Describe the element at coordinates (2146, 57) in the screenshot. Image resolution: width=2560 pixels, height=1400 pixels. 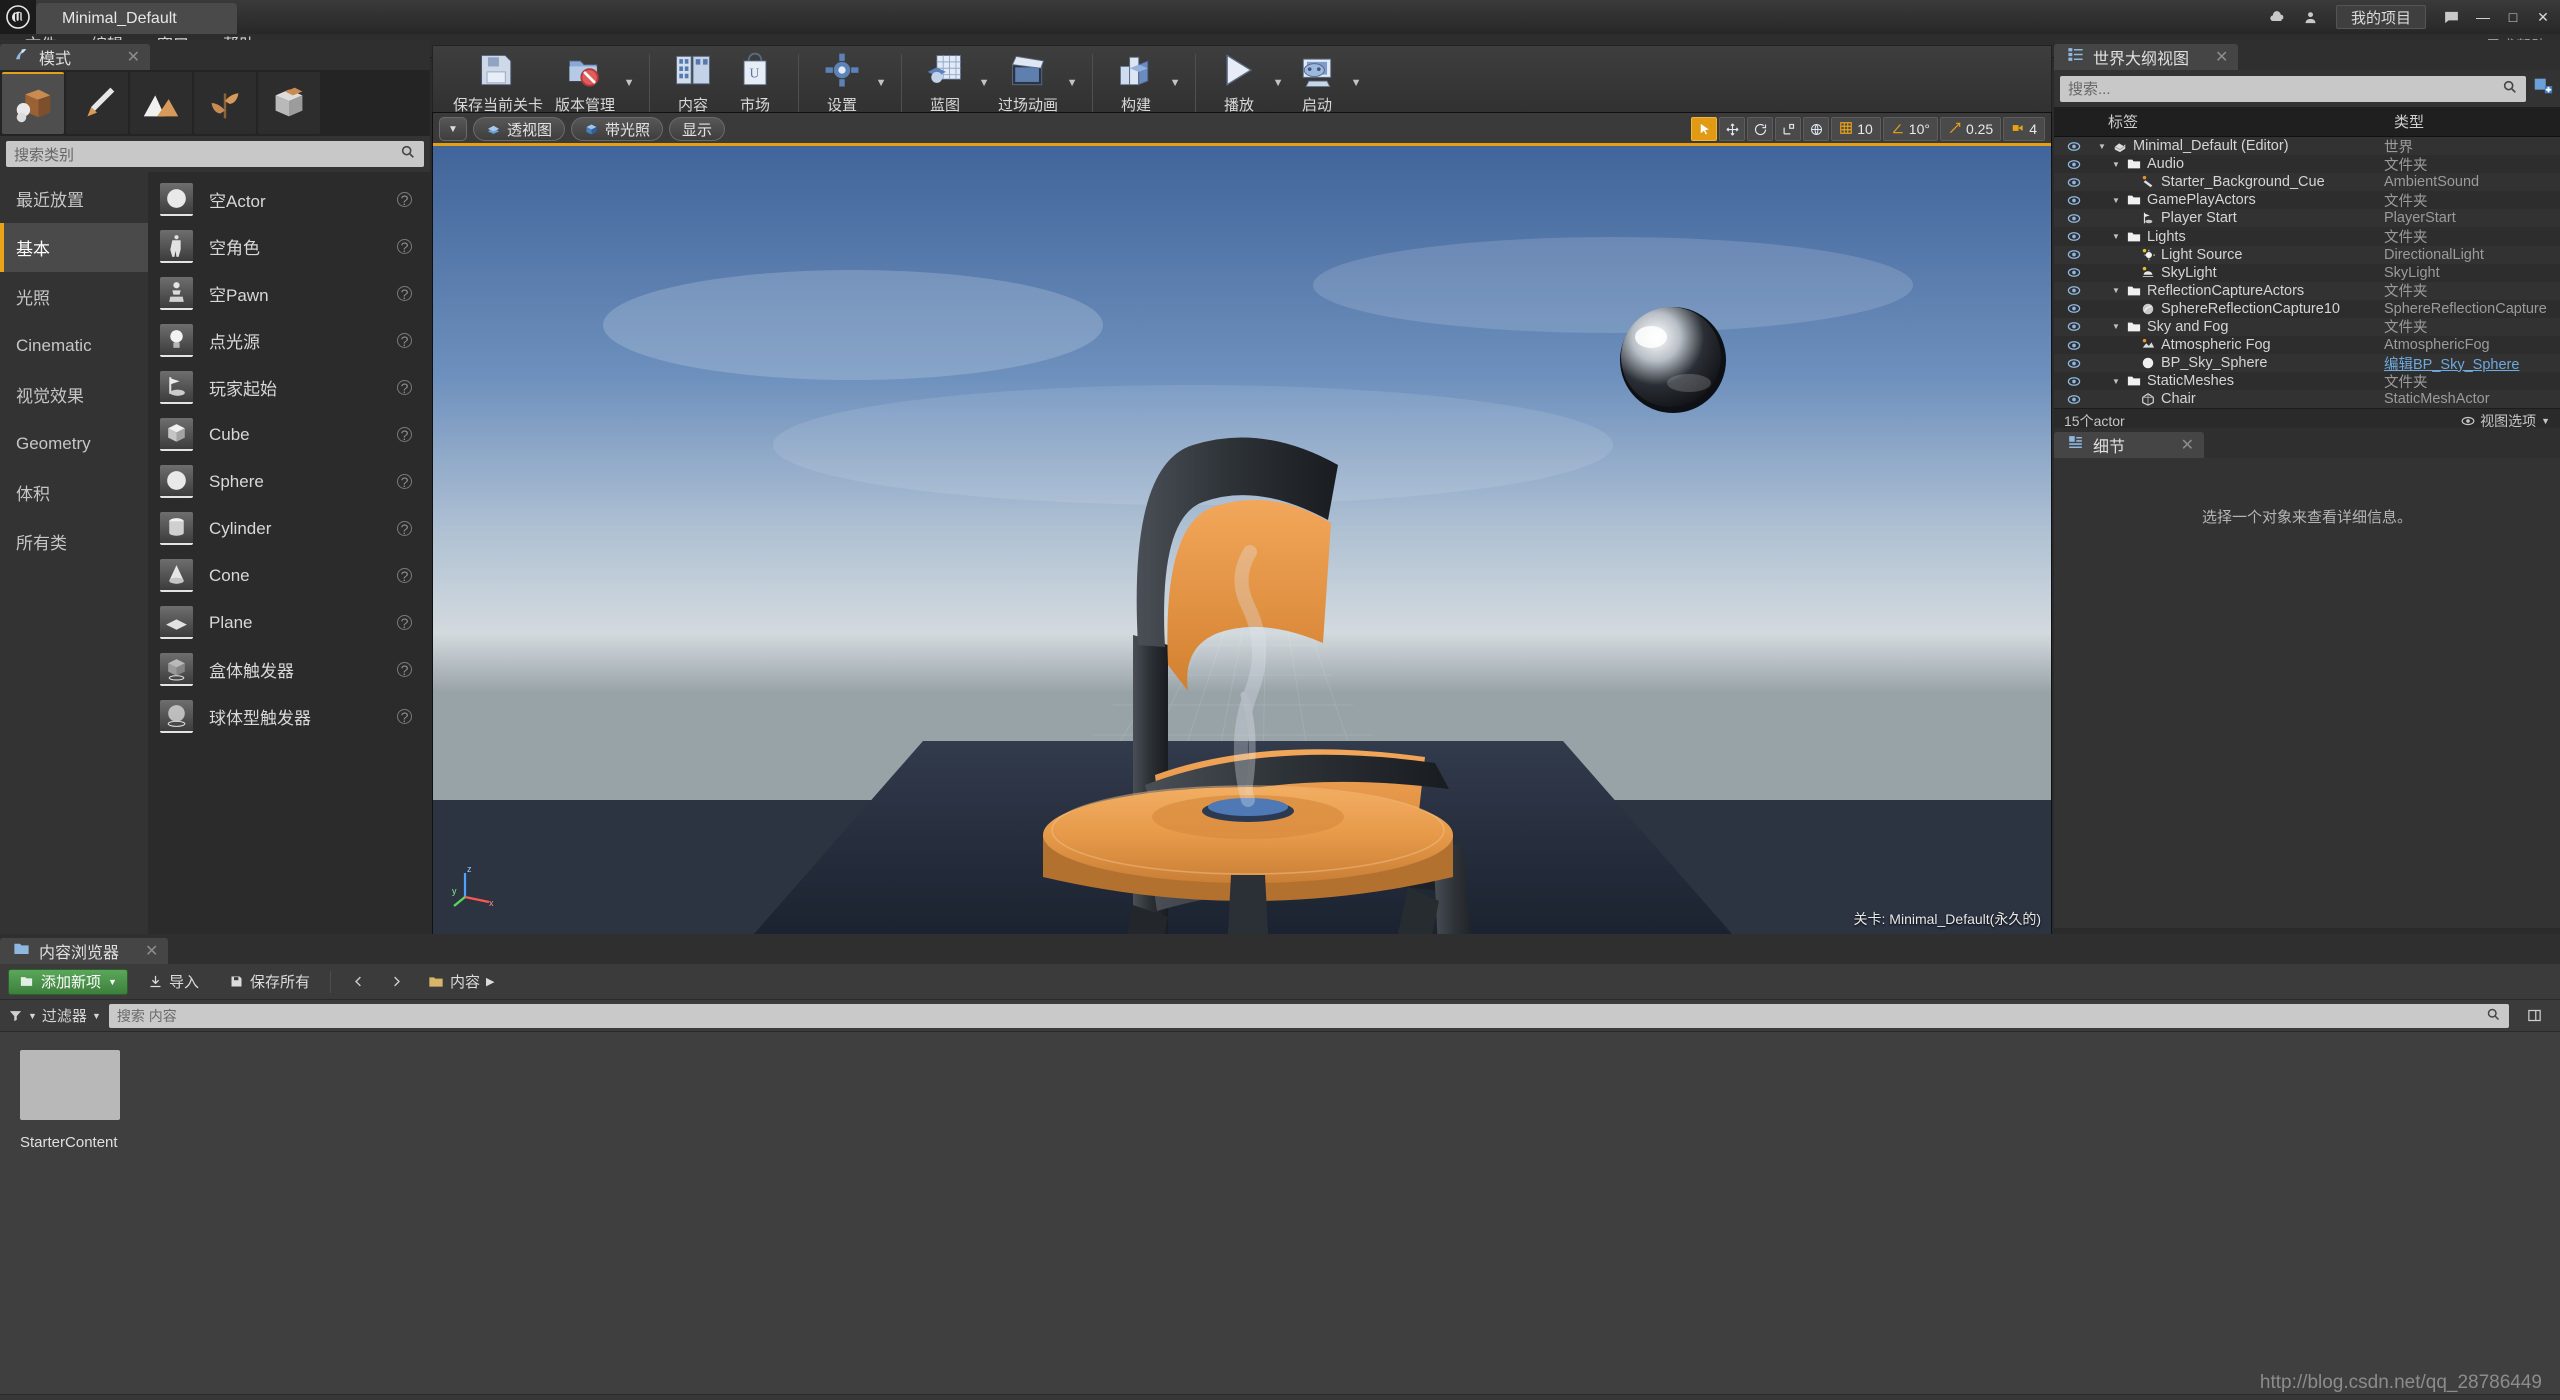
I see `tab-world-outliner: 世界大纲视图 ✕` at that location.